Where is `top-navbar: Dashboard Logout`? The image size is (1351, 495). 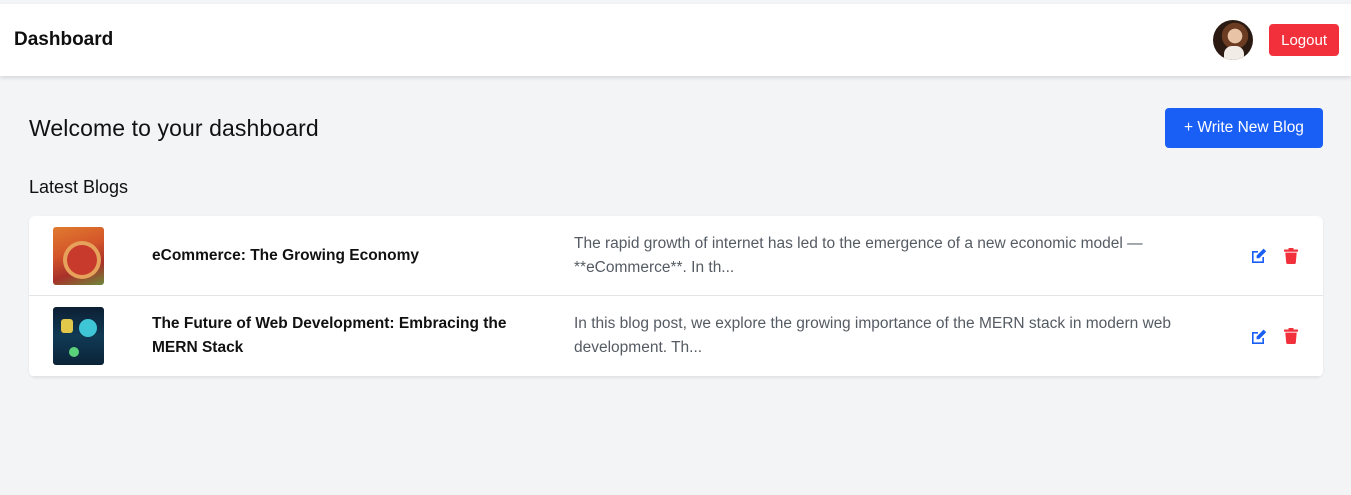
top-navbar: Dashboard Logout is located at coordinates (675, 40).